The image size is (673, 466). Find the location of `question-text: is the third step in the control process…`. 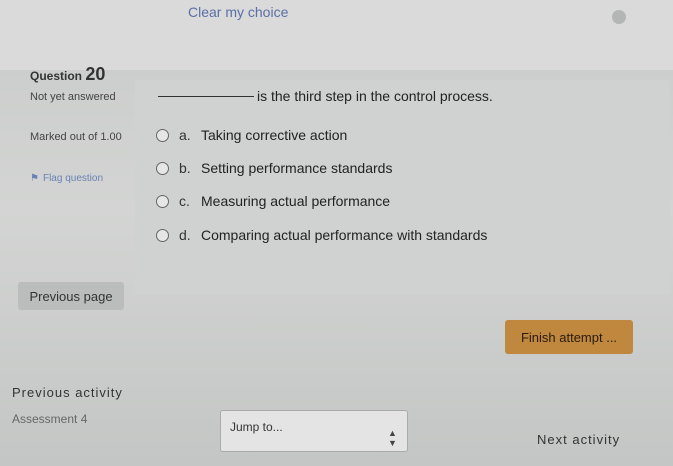

question-text: is the third step in the control process… is located at coordinates (375, 96).